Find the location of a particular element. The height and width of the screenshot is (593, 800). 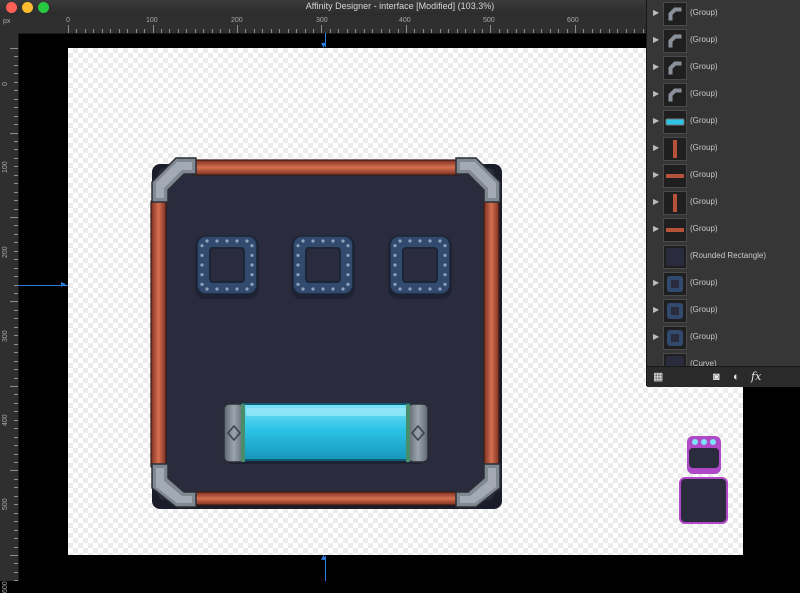

adjustment-icon: ◐ is located at coordinates (736, 377).